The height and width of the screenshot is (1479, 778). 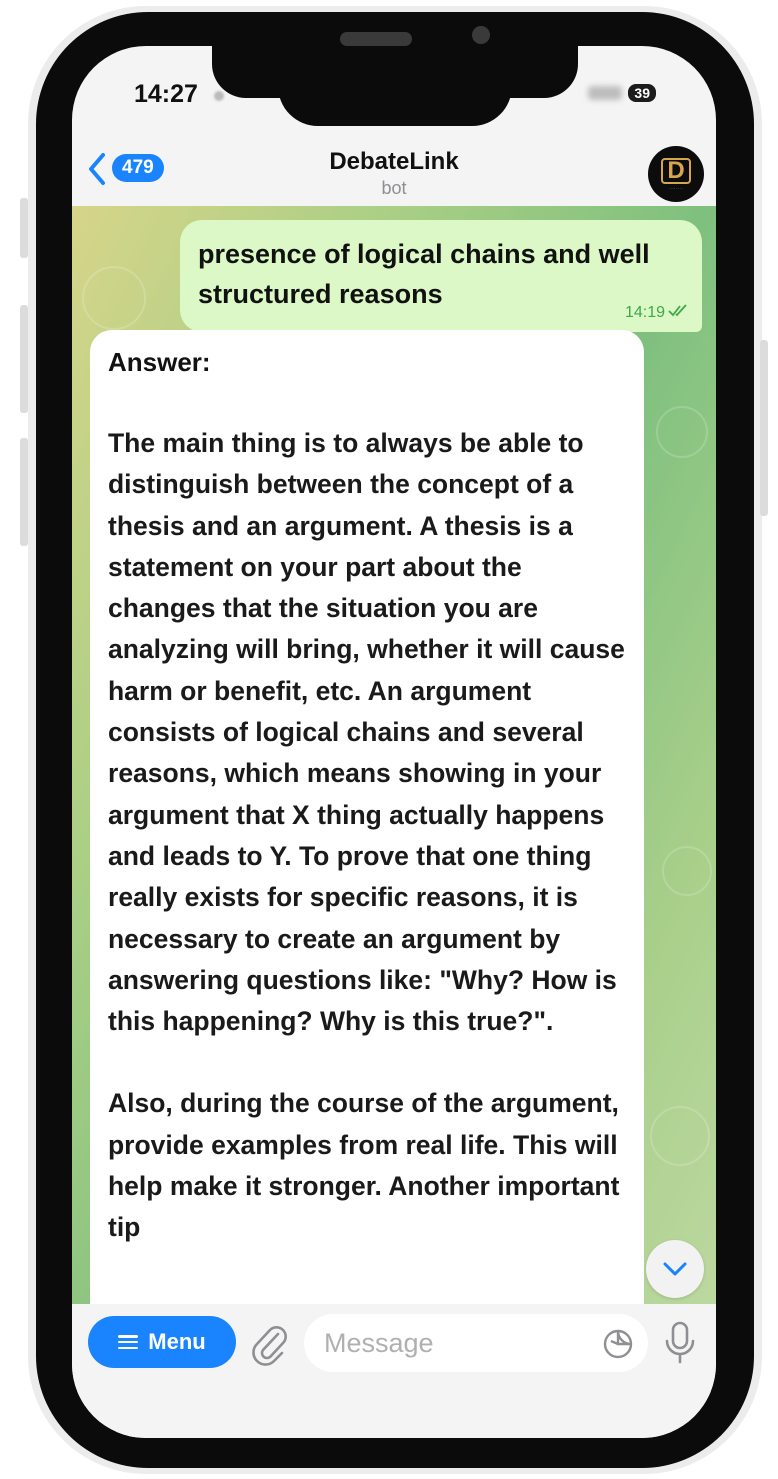 I want to click on front-camera, so click(x=481, y=35).